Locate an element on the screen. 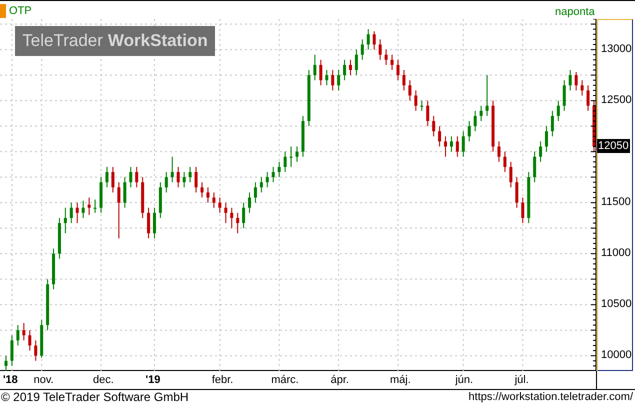 The image size is (635, 408). instrument-label: OTP is located at coordinates (20, 11).